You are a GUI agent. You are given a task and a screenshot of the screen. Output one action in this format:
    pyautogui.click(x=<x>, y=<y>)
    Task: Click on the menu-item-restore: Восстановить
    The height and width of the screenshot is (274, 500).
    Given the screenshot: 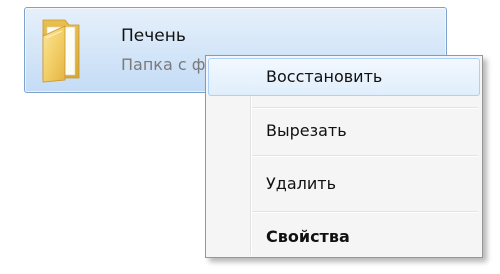 What is the action you would take?
    pyautogui.click(x=344, y=77)
    